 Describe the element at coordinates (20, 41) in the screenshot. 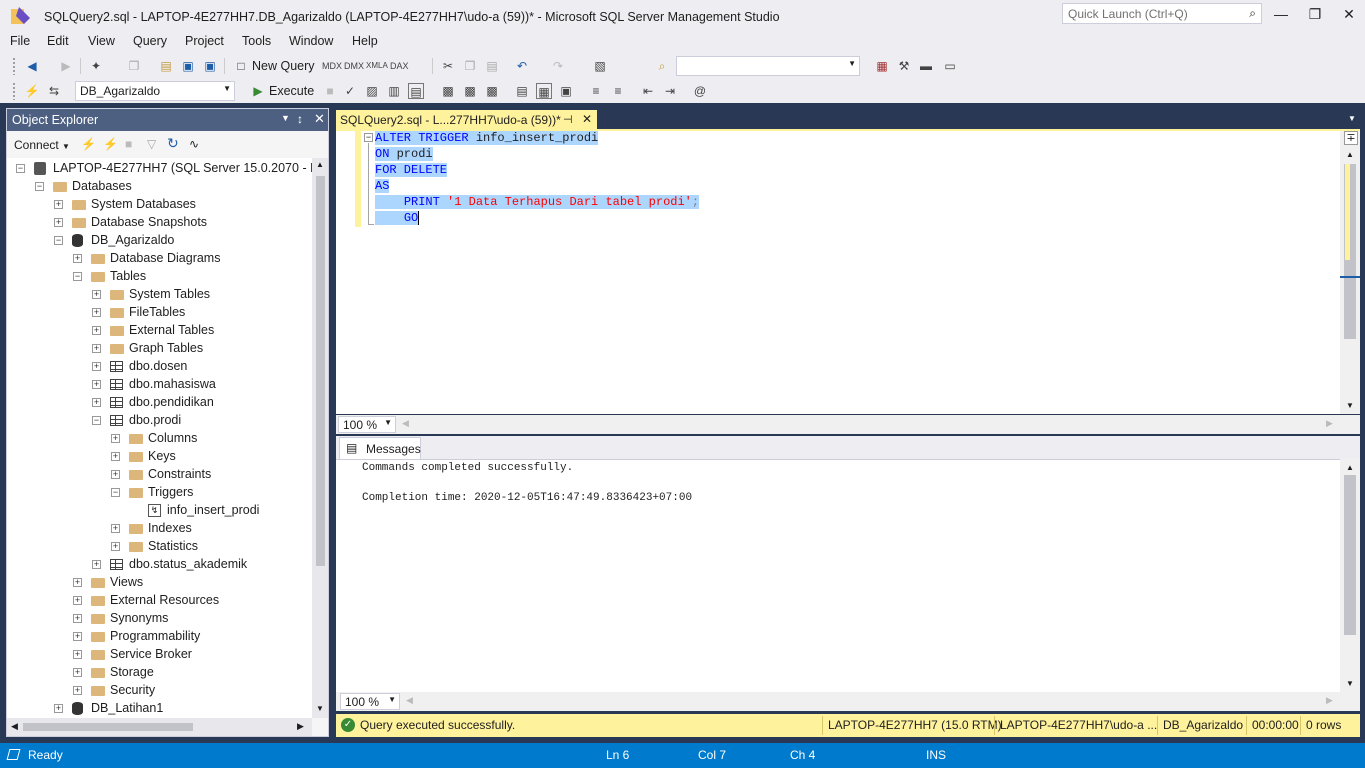

I see `menu-file: File` at that location.